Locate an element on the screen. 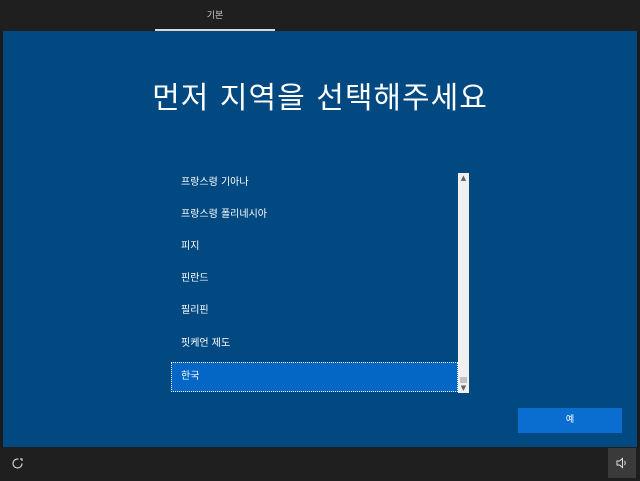 This screenshot has height=481, width=640. bottom-bar is located at coordinates (320, 464).